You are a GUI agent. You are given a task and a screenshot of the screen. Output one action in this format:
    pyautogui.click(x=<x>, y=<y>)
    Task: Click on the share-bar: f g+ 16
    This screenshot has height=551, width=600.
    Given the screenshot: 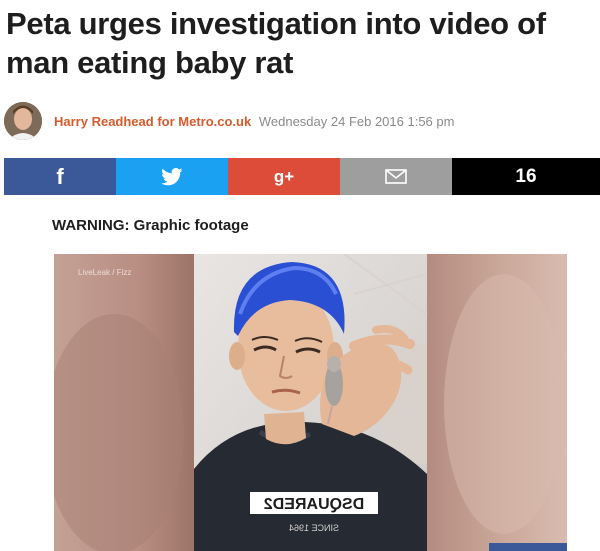 What is the action you would take?
    pyautogui.click(x=302, y=176)
    